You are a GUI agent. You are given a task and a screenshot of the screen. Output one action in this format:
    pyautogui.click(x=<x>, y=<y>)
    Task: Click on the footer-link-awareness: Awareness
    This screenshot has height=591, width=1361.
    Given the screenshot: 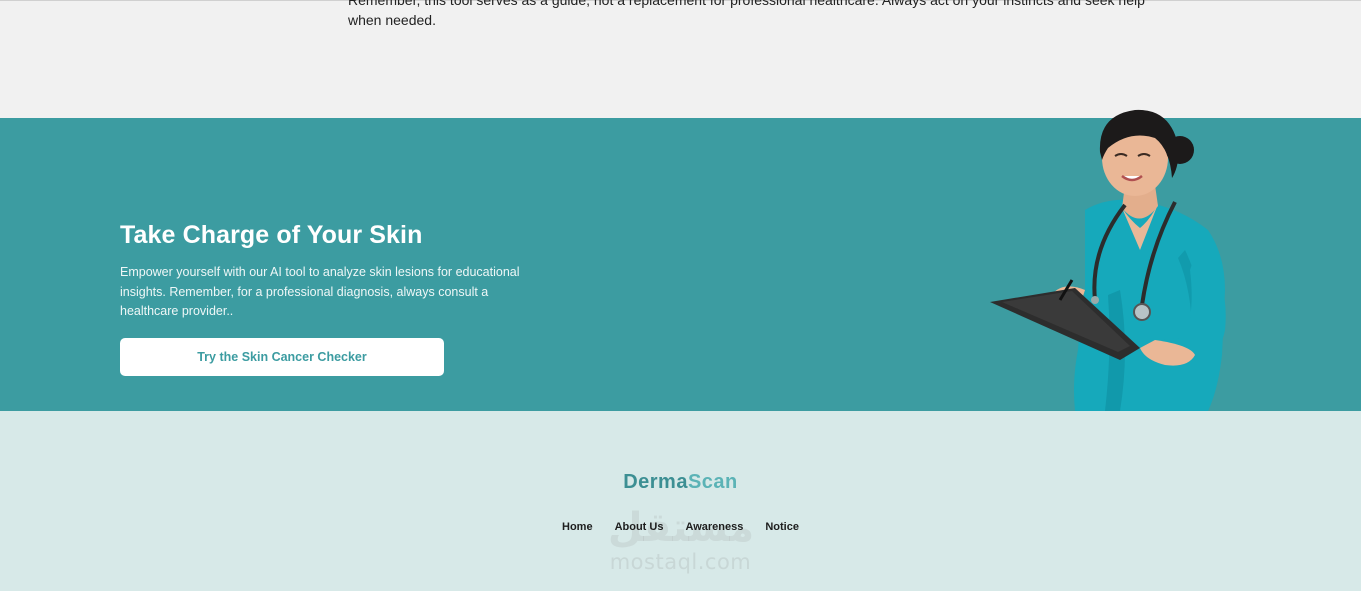 What is the action you would take?
    pyautogui.click(x=714, y=527)
    